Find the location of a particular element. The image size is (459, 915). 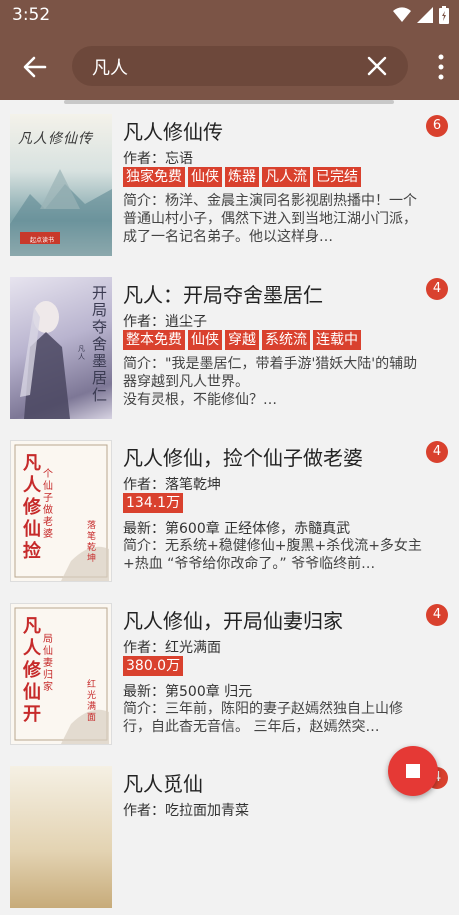

book-title: 凡人：开局夺舍墨居仁 is located at coordinates (223, 295).